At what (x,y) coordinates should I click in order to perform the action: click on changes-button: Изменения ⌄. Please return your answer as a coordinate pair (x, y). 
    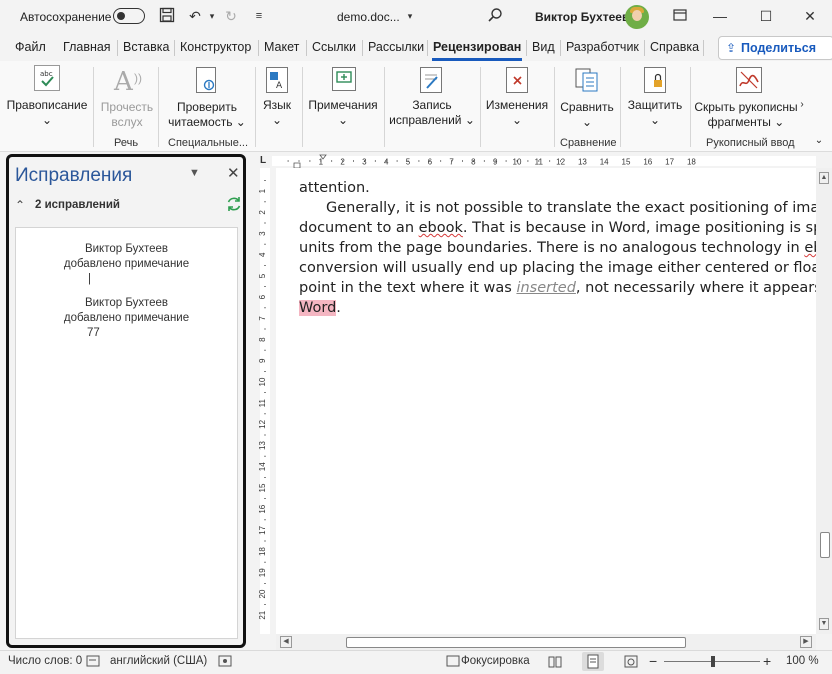
    Looking at the image, I should click on (517, 113).